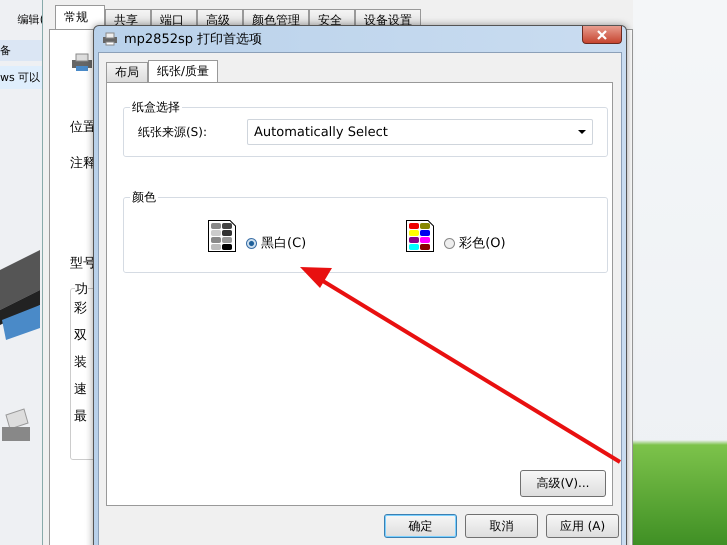 The width and height of the screenshot is (727, 545). I want to click on feature-label: 最, so click(81, 416).